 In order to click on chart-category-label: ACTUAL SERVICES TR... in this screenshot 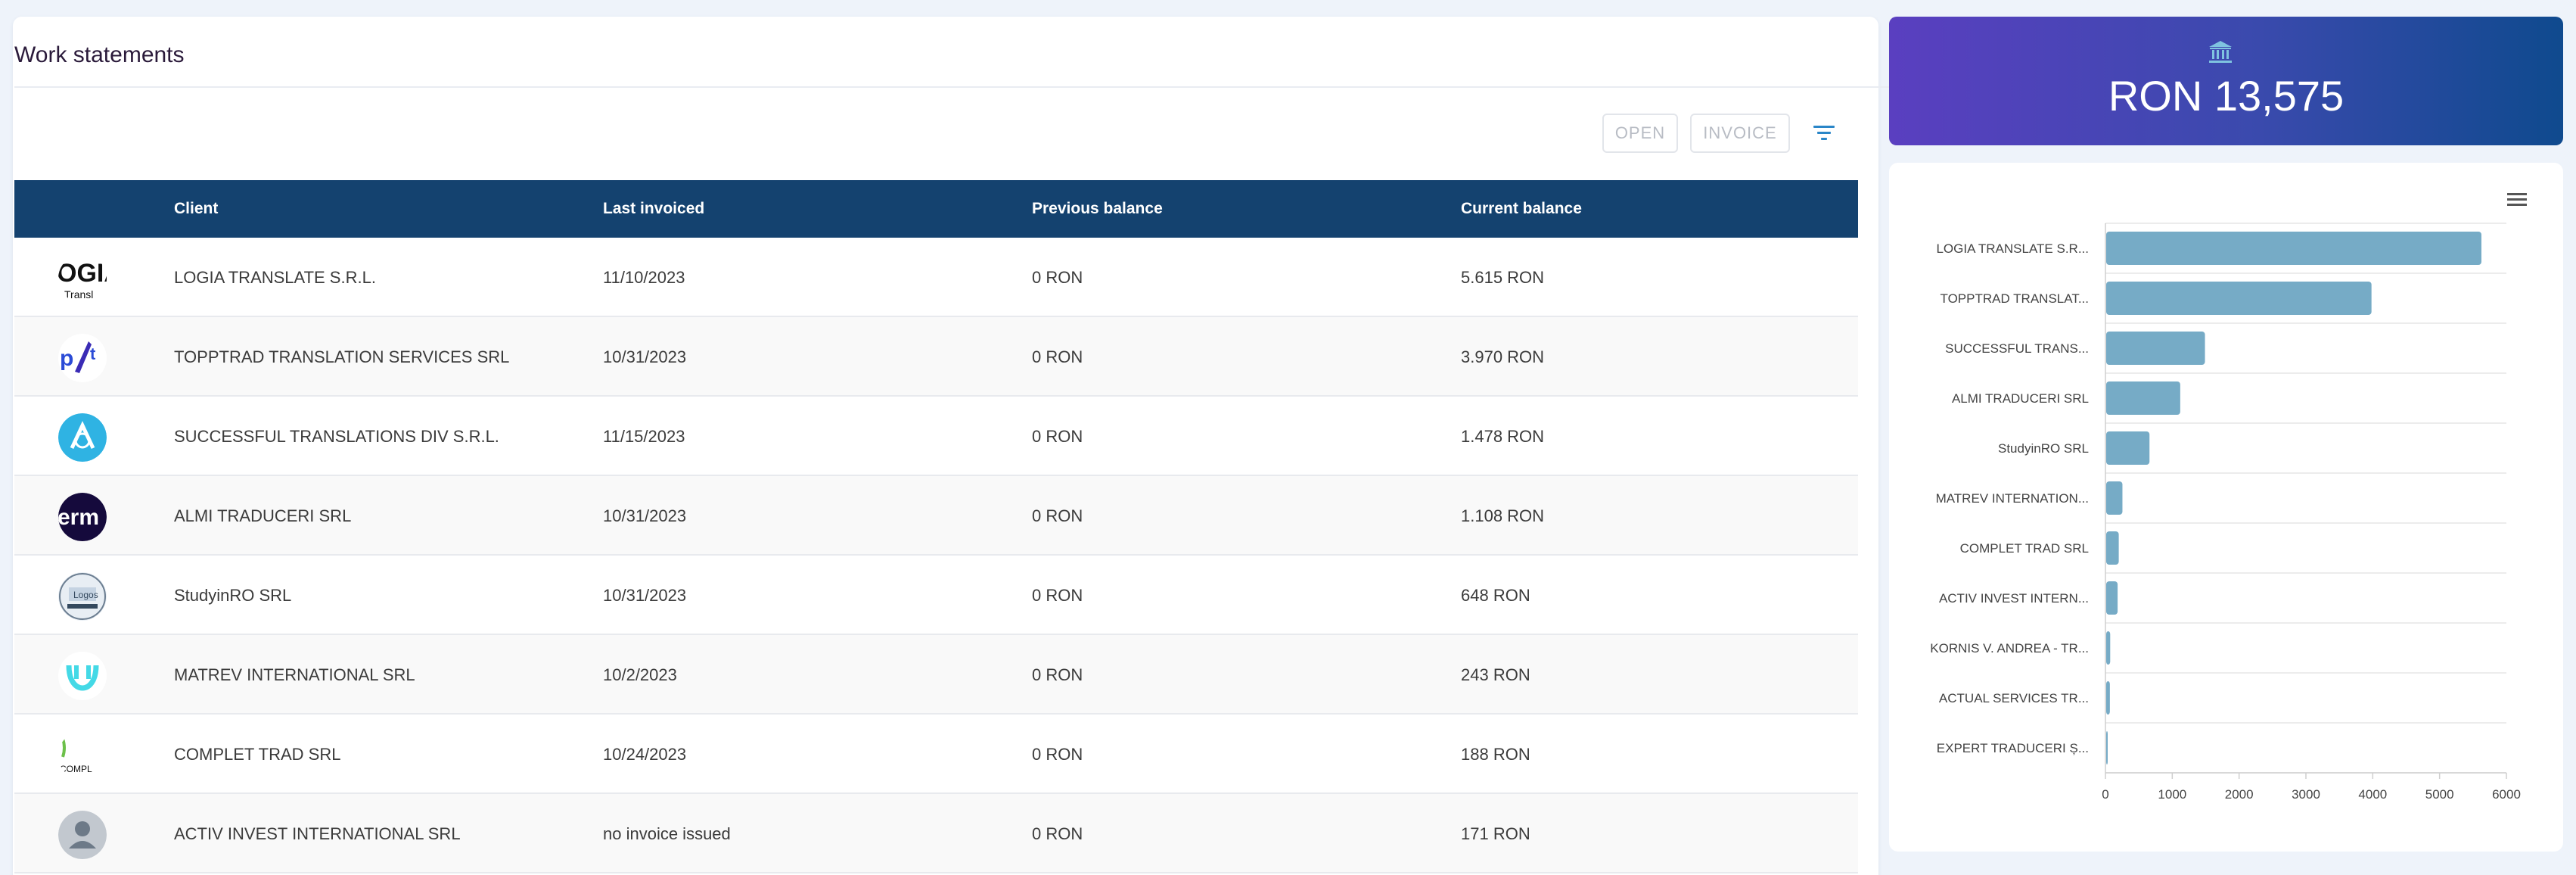, I will do `click(2014, 698)`.